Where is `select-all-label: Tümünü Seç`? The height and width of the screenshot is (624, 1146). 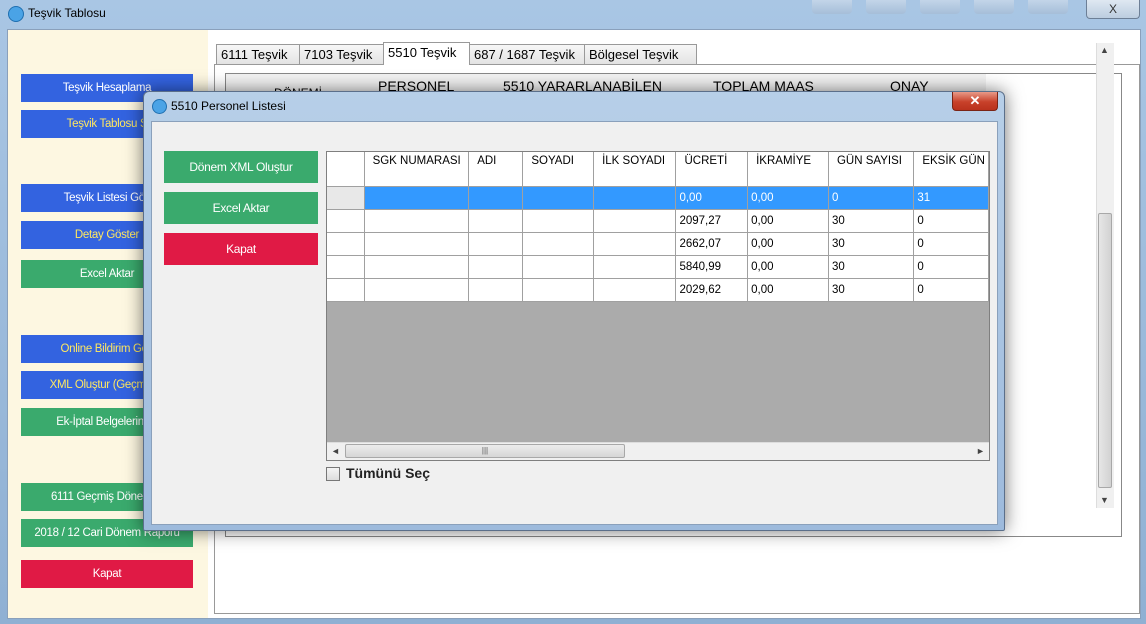 select-all-label: Tümünü Seç is located at coordinates (388, 473).